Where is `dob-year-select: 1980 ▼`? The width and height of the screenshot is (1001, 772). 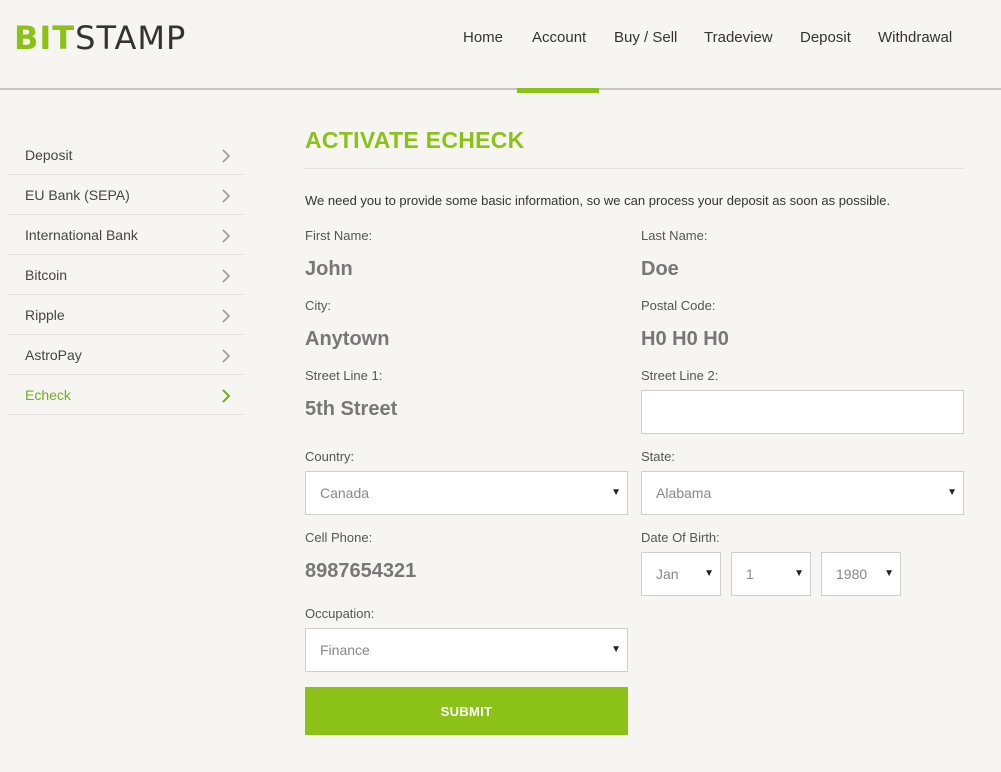 dob-year-select: 1980 ▼ is located at coordinates (861, 574).